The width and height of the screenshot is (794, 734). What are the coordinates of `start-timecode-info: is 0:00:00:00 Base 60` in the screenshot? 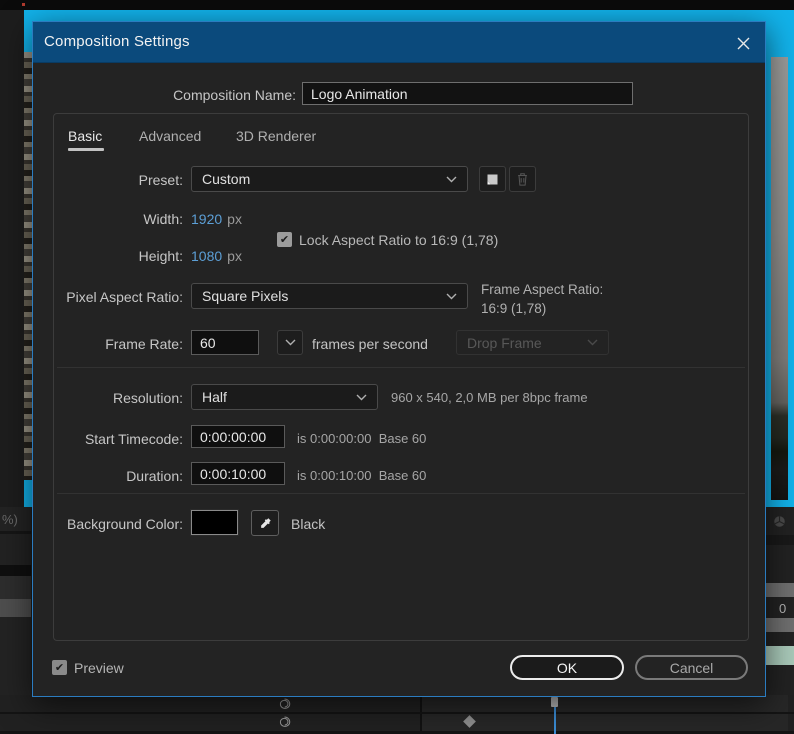 It's located at (361, 438).